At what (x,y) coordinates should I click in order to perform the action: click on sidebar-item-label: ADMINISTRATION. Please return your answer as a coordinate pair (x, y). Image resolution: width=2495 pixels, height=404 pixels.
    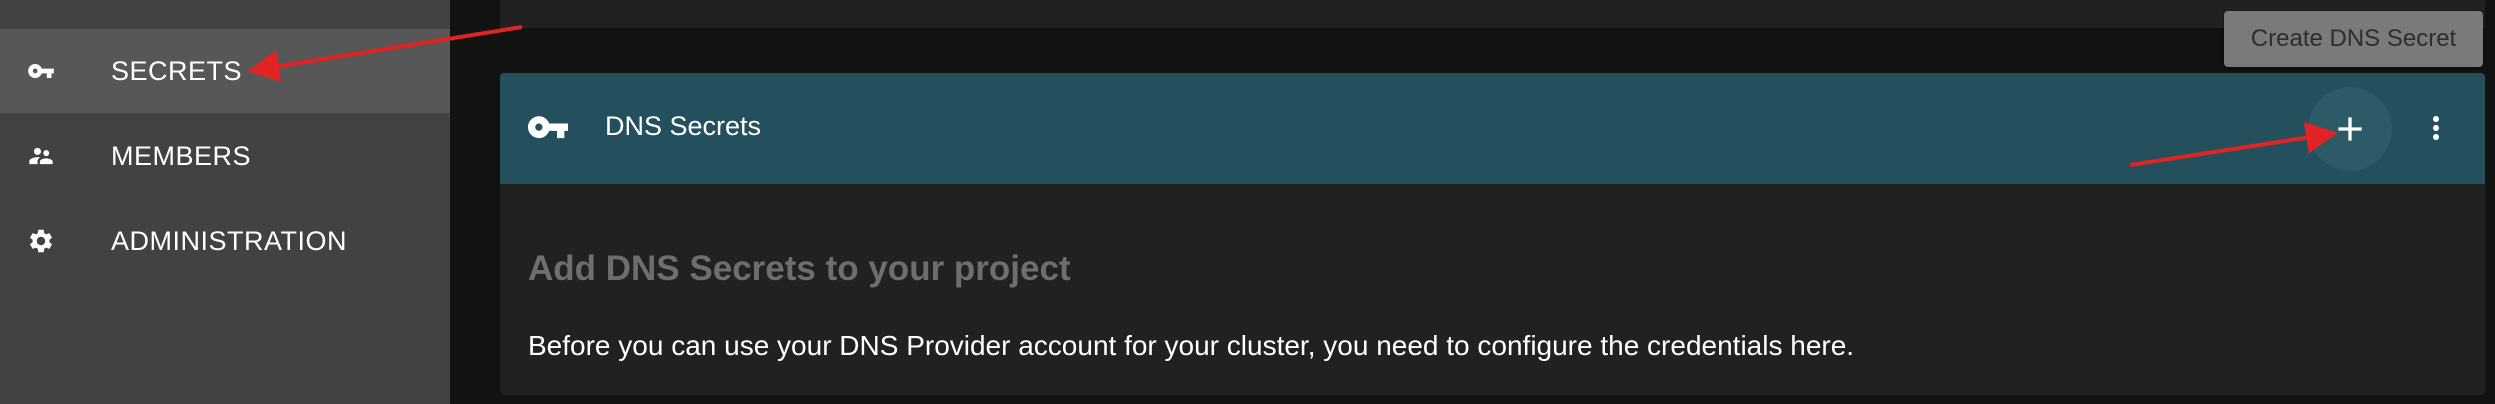
    Looking at the image, I should click on (229, 240).